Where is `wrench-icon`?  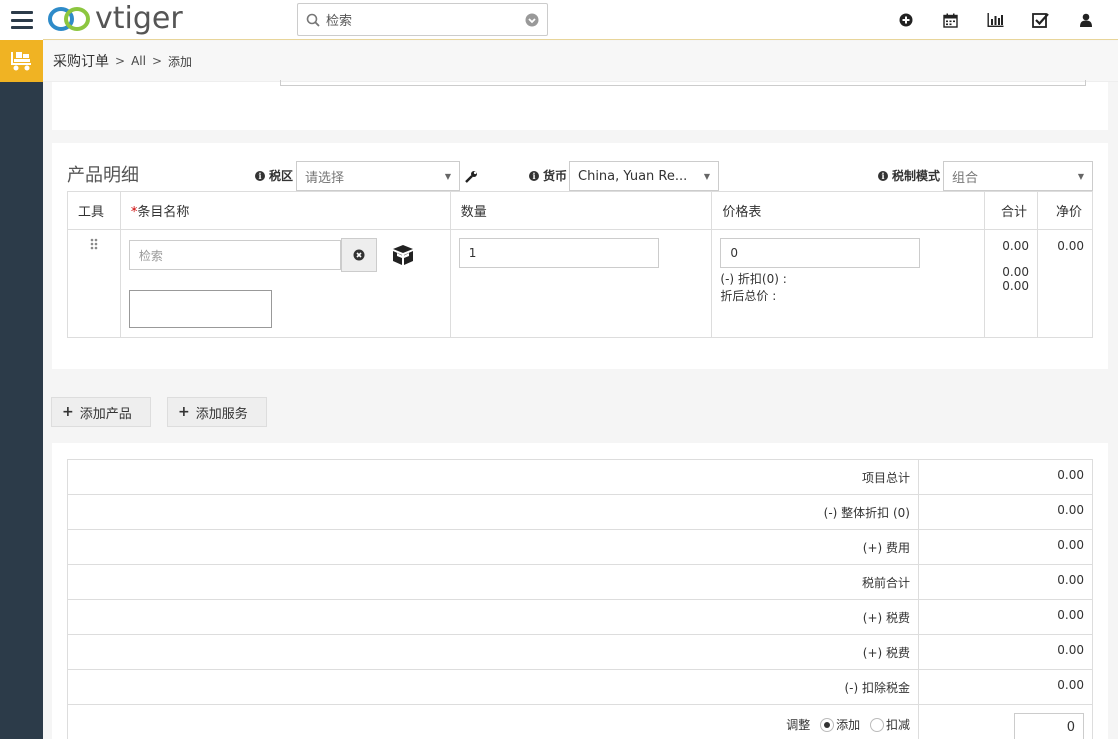 wrench-icon is located at coordinates (471, 176).